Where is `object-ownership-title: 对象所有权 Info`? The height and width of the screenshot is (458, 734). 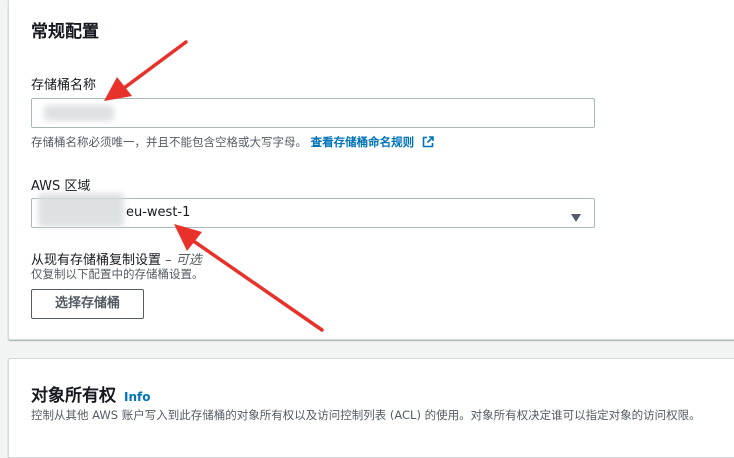
object-ownership-title: 对象所有权 Info is located at coordinates (90, 393).